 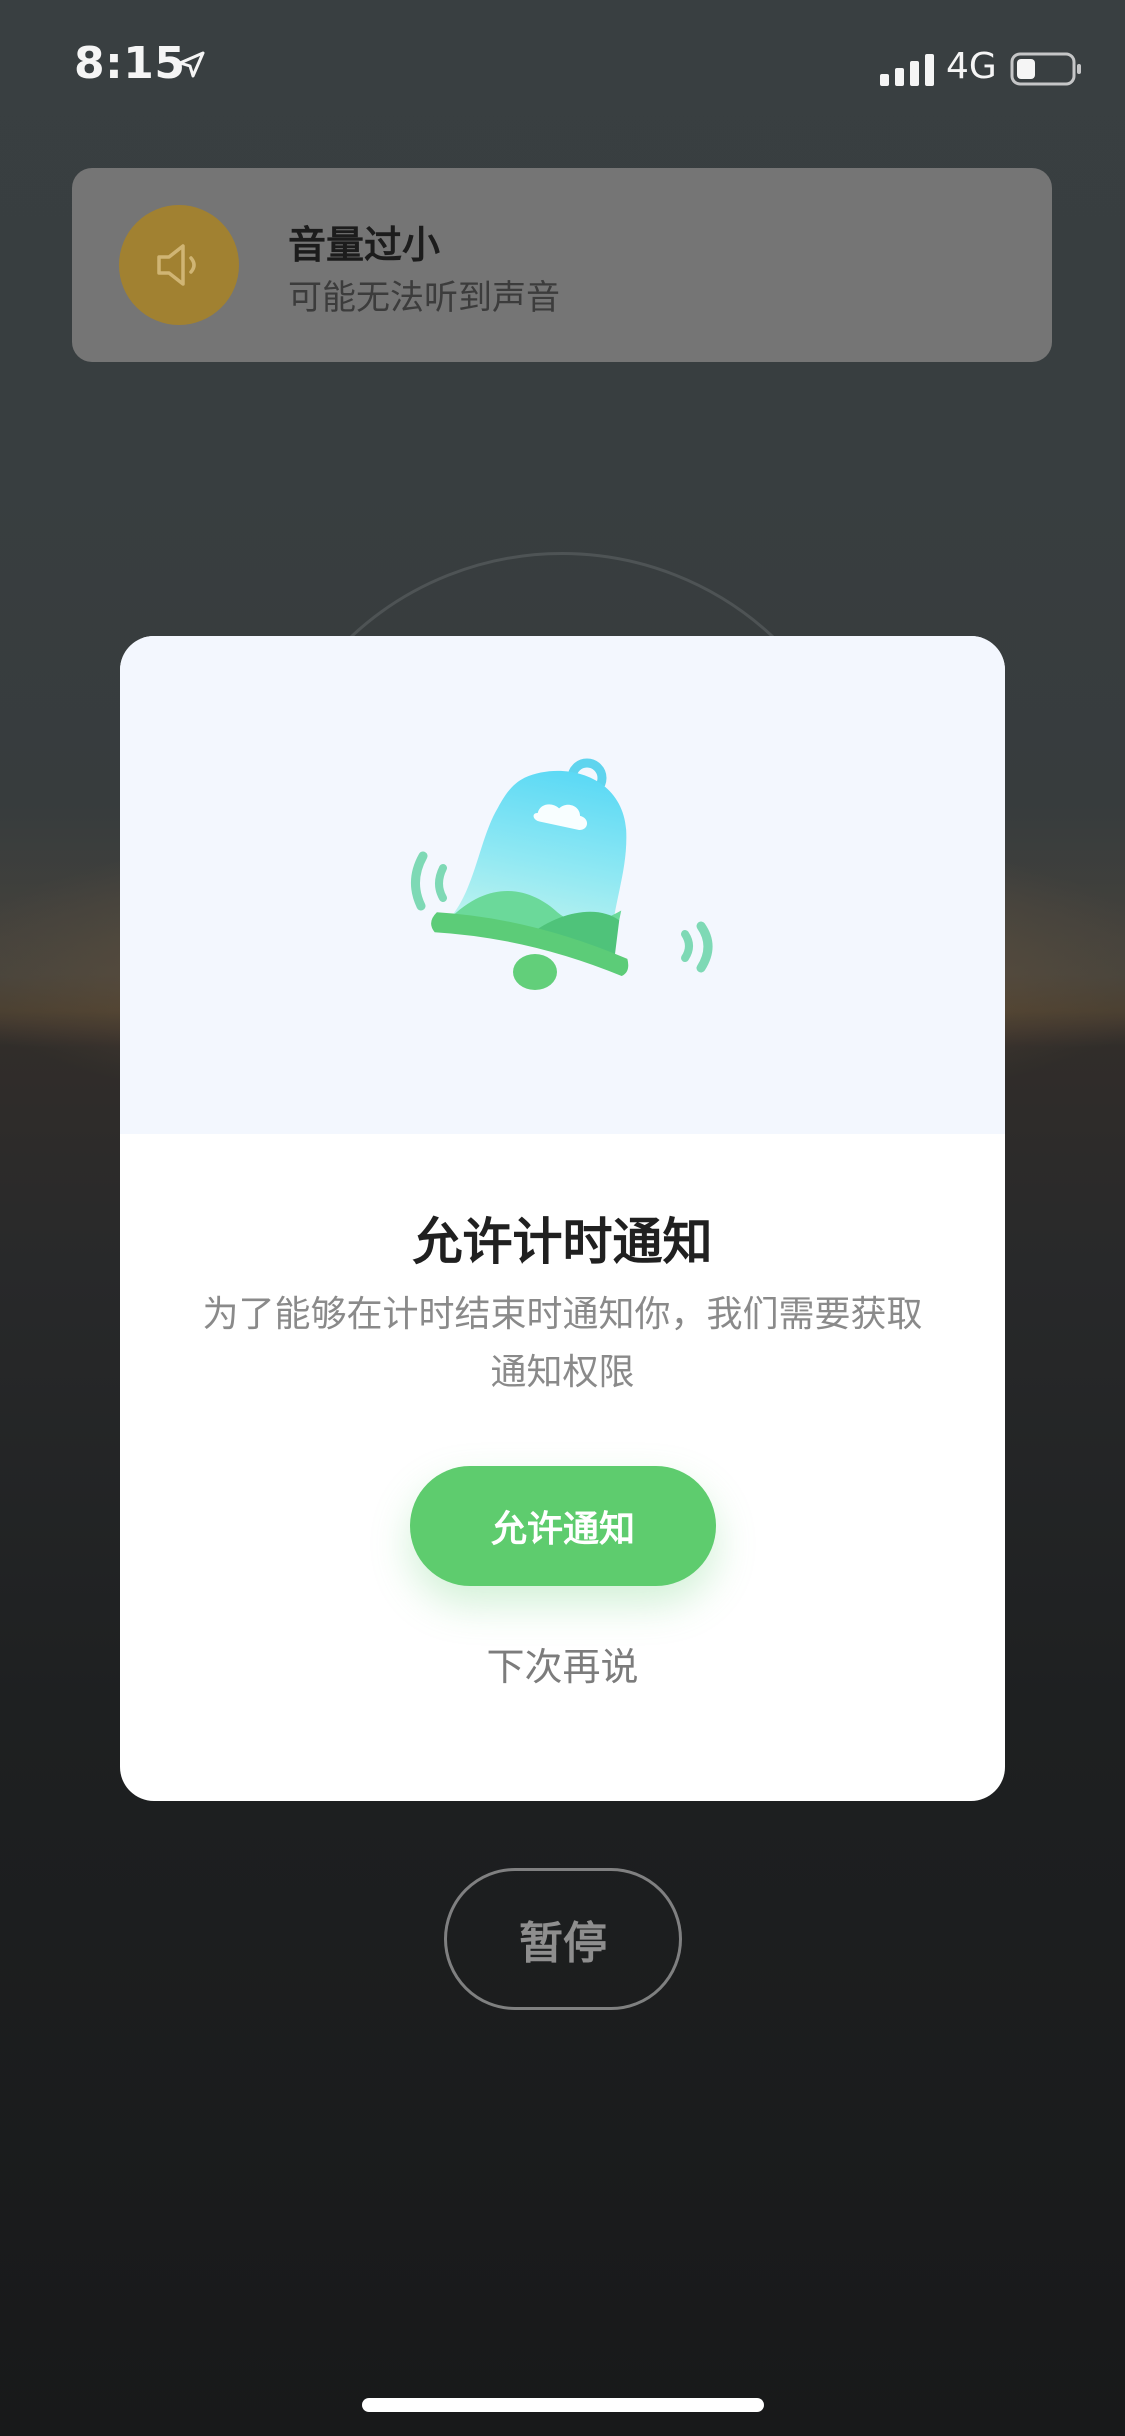 What do you see at coordinates (563, 1939) in the screenshot?
I see `pause-button: 暂停` at bounding box center [563, 1939].